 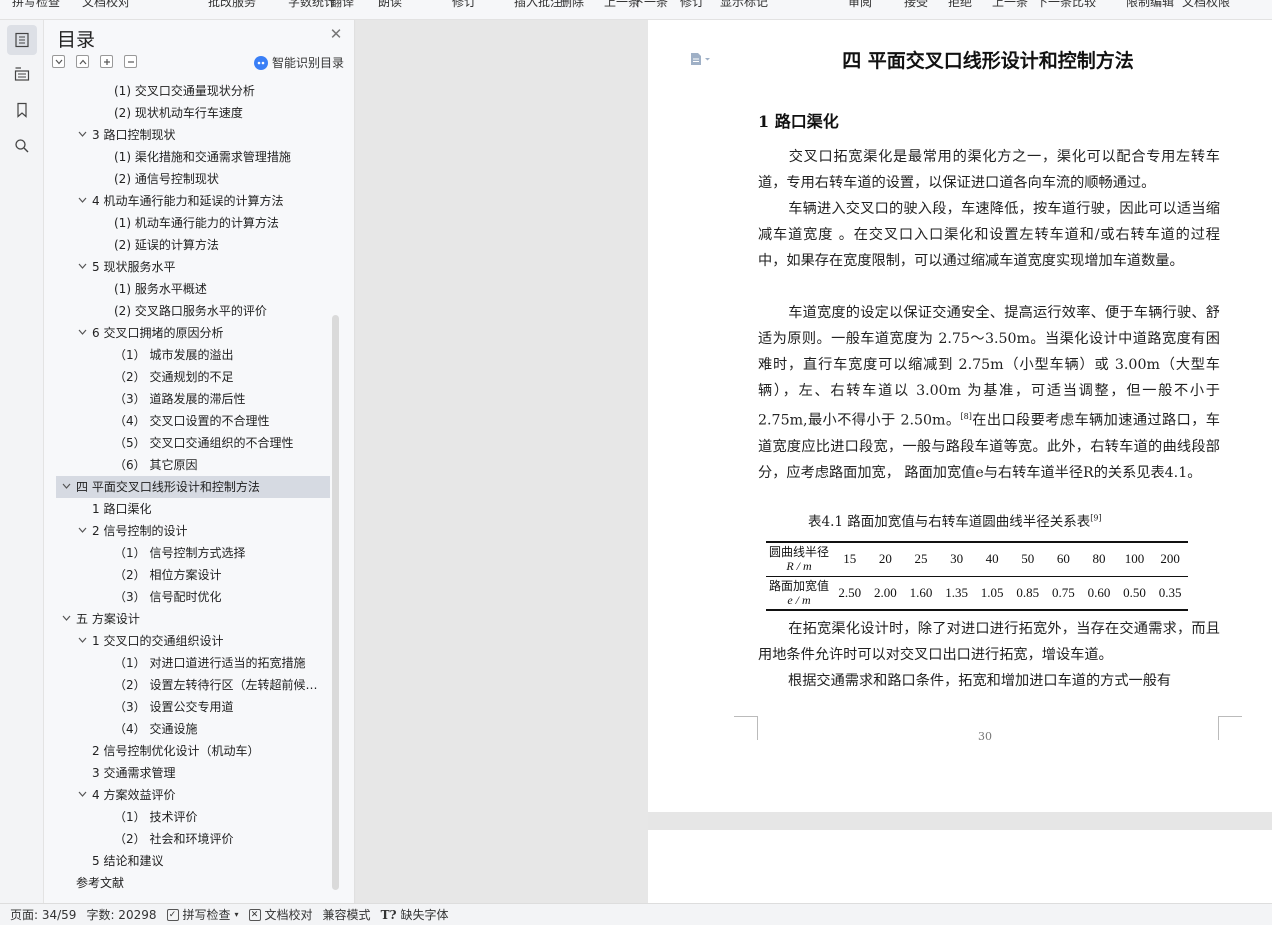 I want to click on toc-item: 5 现状服务水平, so click(x=200, y=267).